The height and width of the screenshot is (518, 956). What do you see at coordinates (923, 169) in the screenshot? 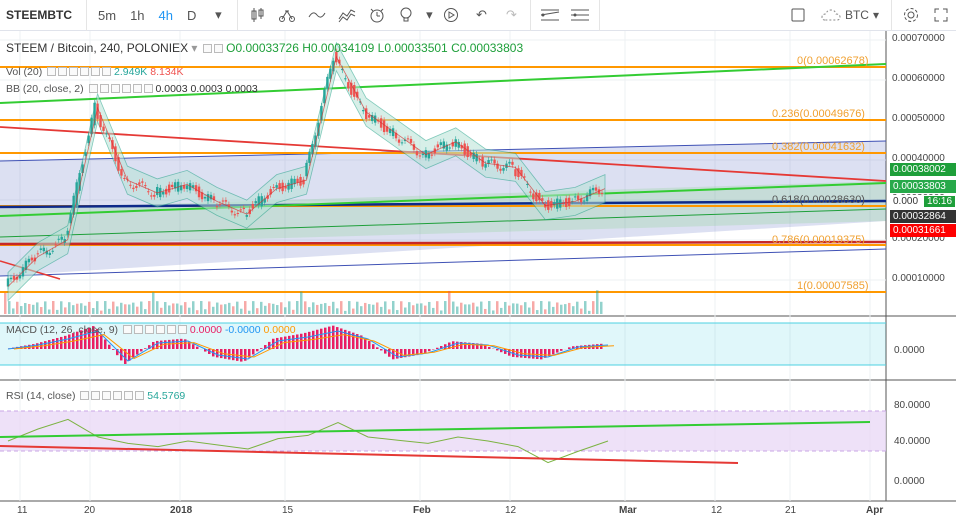
I see `price-tag: 0.00038002` at bounding box center [923, 169].